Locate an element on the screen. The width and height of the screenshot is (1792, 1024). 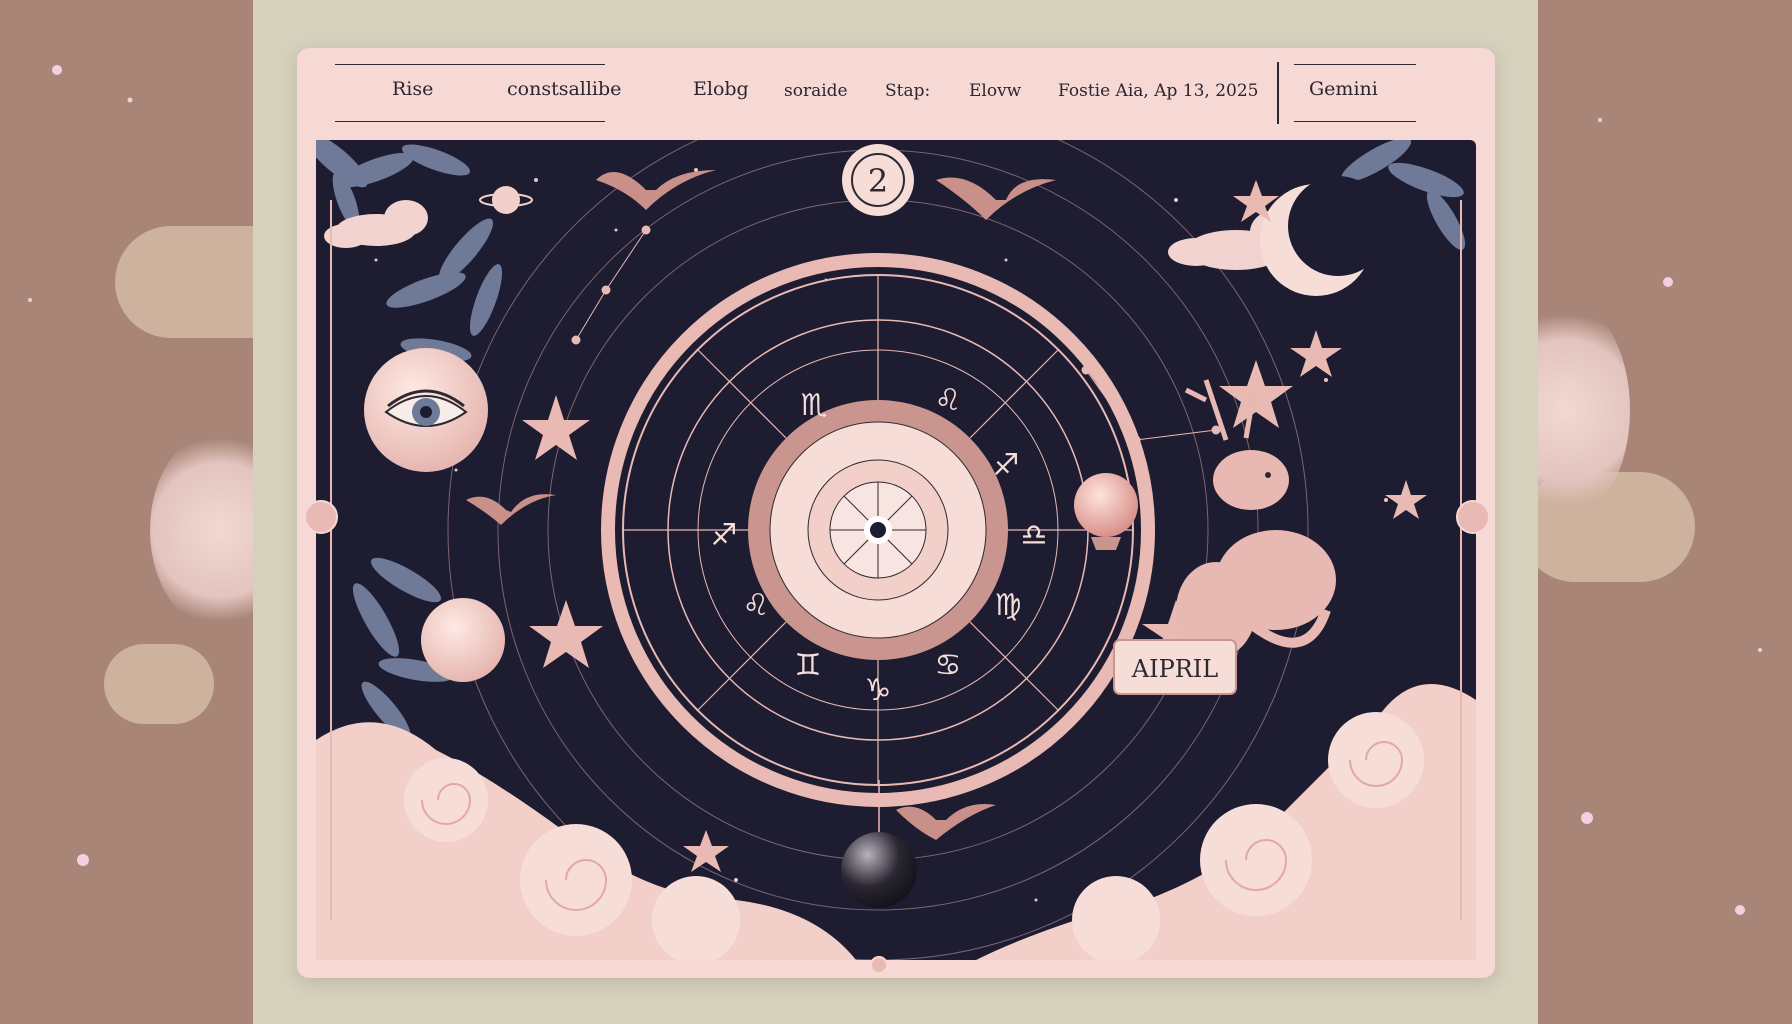
left-side-handle is located at coordinates (321, 517).